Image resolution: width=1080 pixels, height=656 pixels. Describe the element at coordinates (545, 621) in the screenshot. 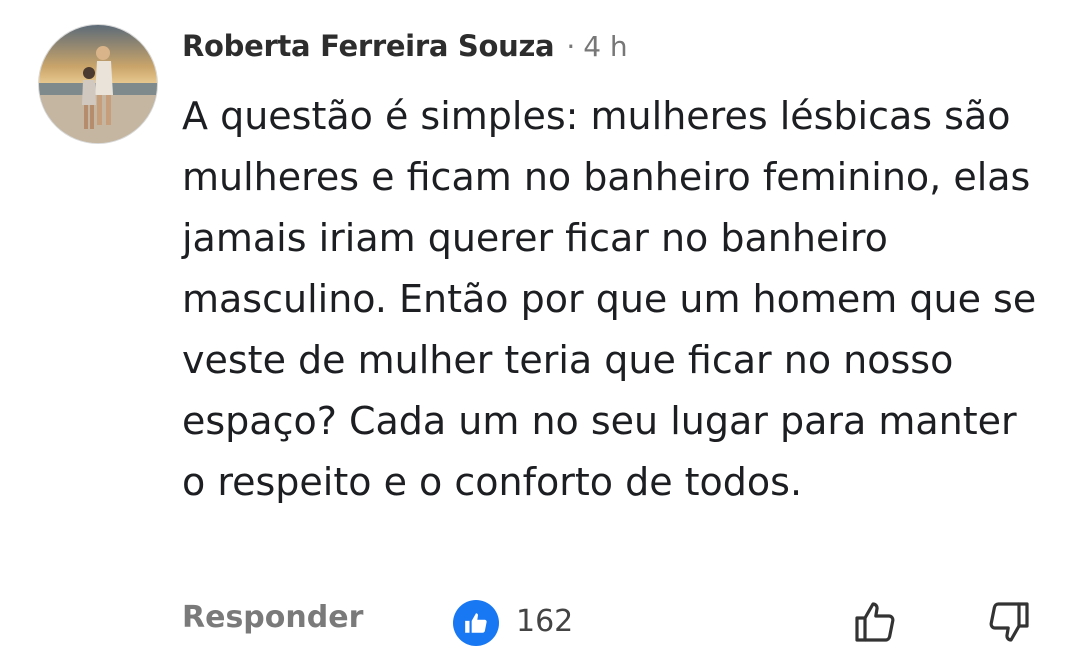

I see `like-count: 162` at that location.